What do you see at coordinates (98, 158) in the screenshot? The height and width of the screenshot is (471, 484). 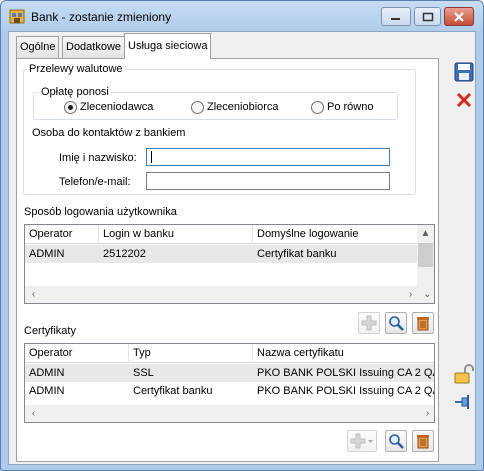 I see `name-label: Imię i nazwisko:` at bounding box center [98, 158].